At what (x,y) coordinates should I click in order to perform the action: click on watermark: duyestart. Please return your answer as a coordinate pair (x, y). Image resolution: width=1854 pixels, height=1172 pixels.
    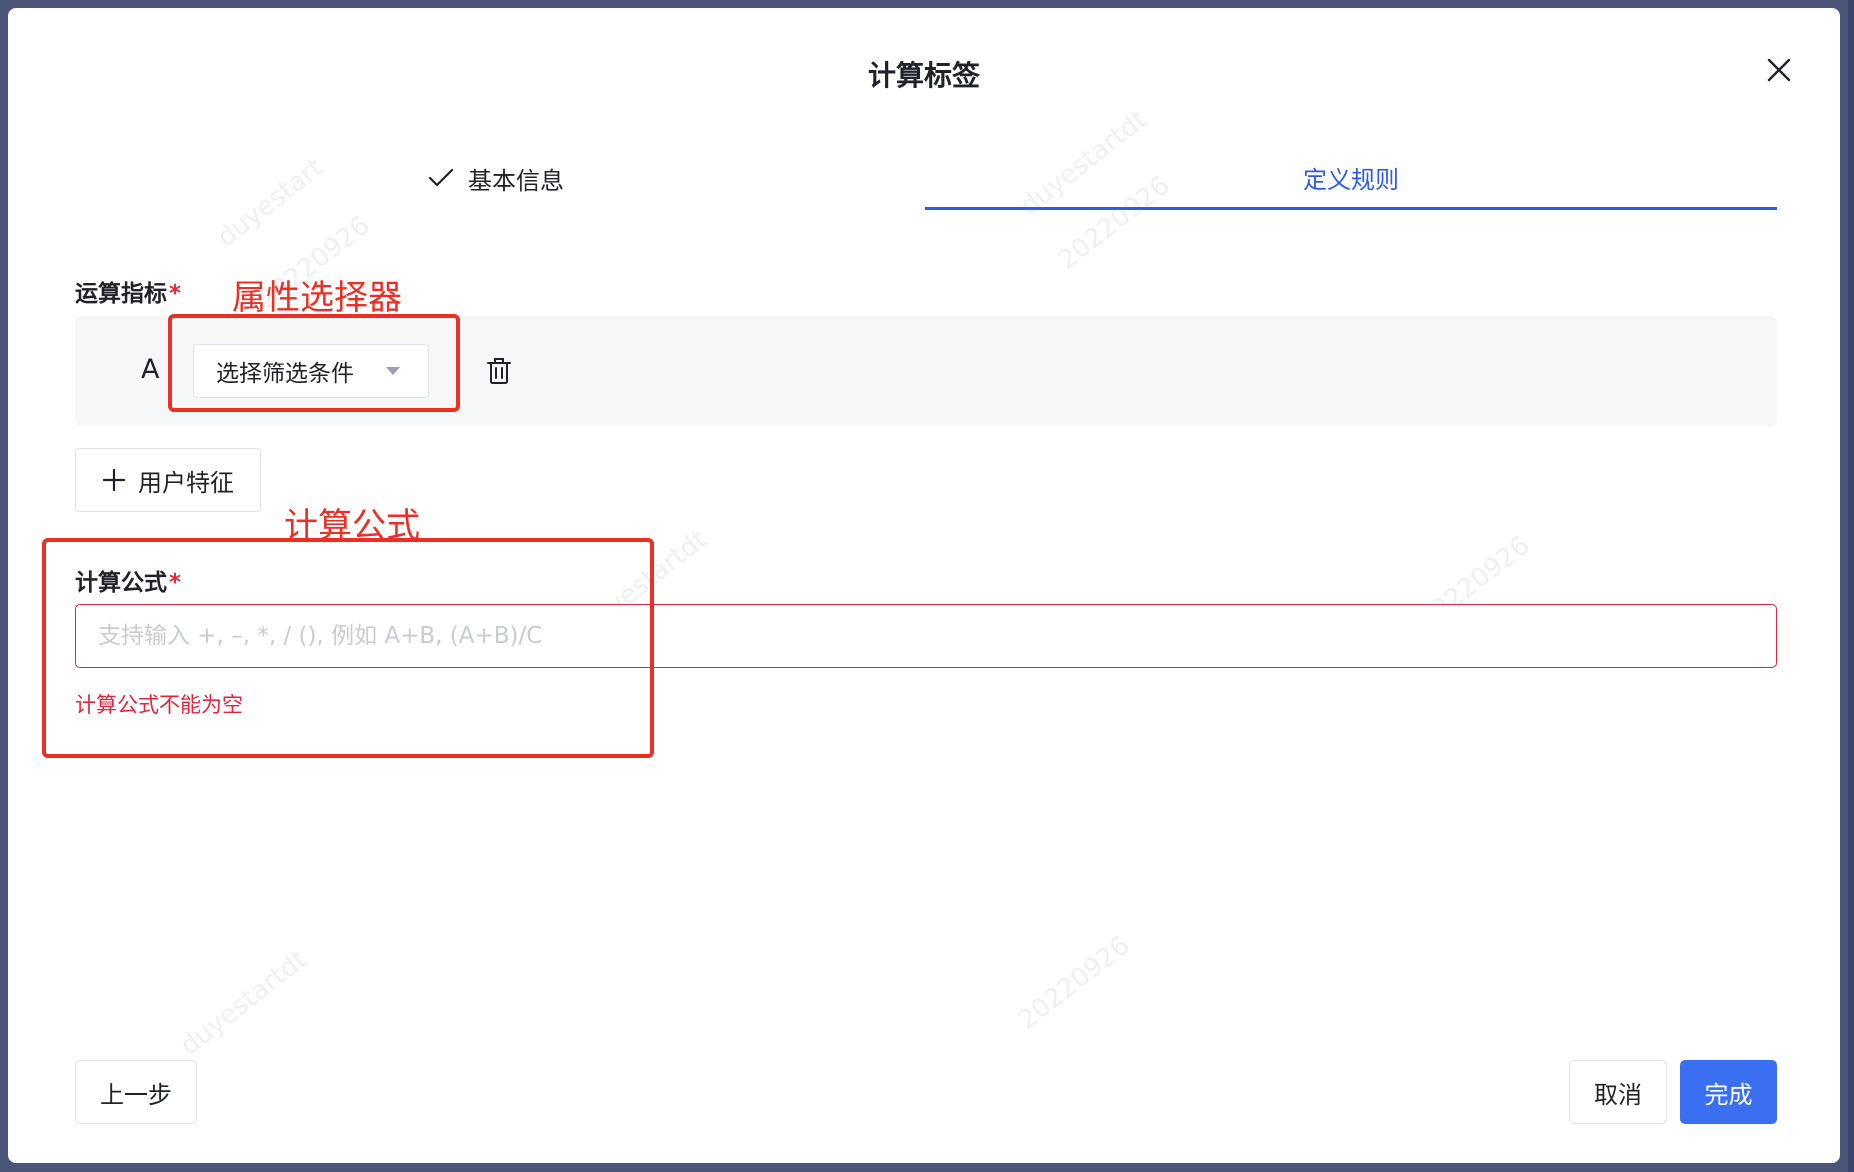
    Looking at the image, I should click on (270, 203).